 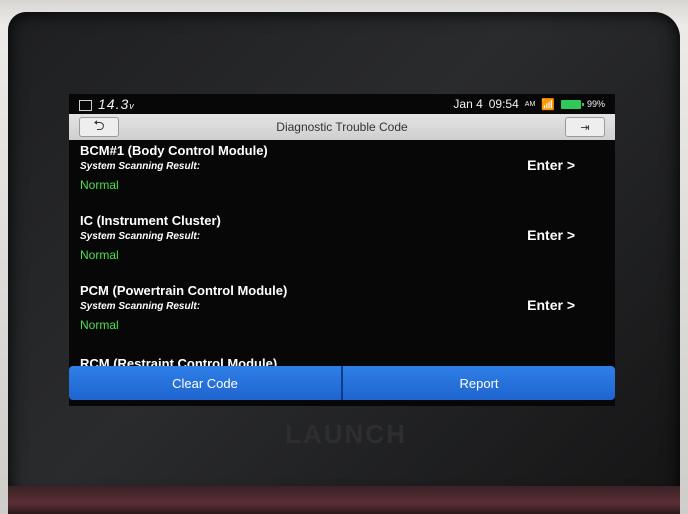 I want to click on bottom-action-bar: Clear Code Report, so click(x=342, y=383).